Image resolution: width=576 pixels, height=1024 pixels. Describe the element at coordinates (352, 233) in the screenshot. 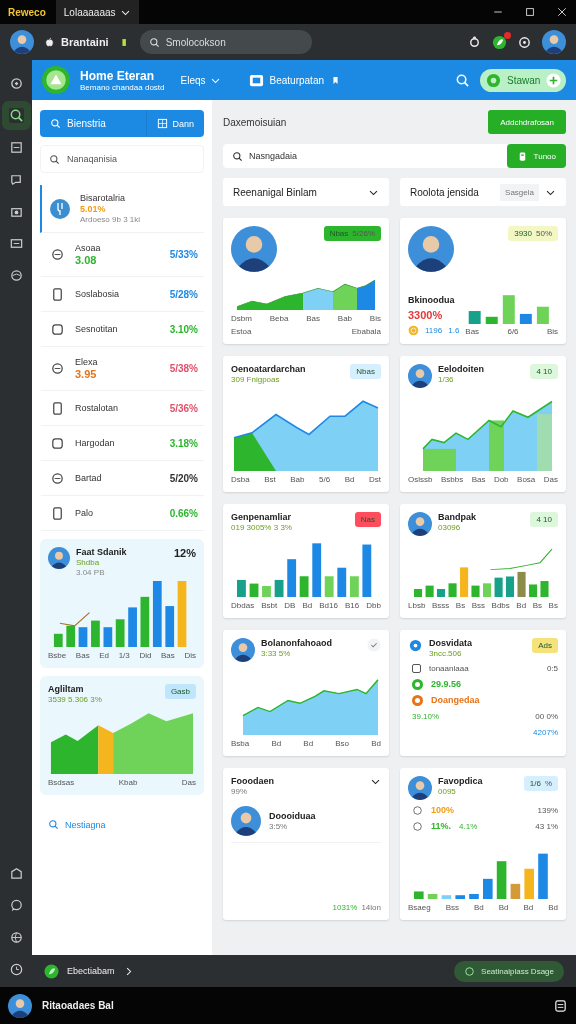

I see `card-badge: Nbas 5/26%` at that location.